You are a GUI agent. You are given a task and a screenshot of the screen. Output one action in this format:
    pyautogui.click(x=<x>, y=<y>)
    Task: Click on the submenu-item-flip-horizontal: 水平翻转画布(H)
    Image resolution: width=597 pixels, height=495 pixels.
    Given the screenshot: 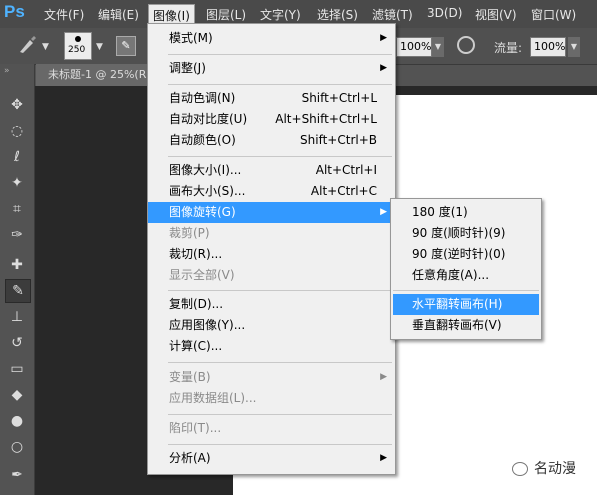 What is the action you would take?
    pyautogui.click(x=466, y=304)
    